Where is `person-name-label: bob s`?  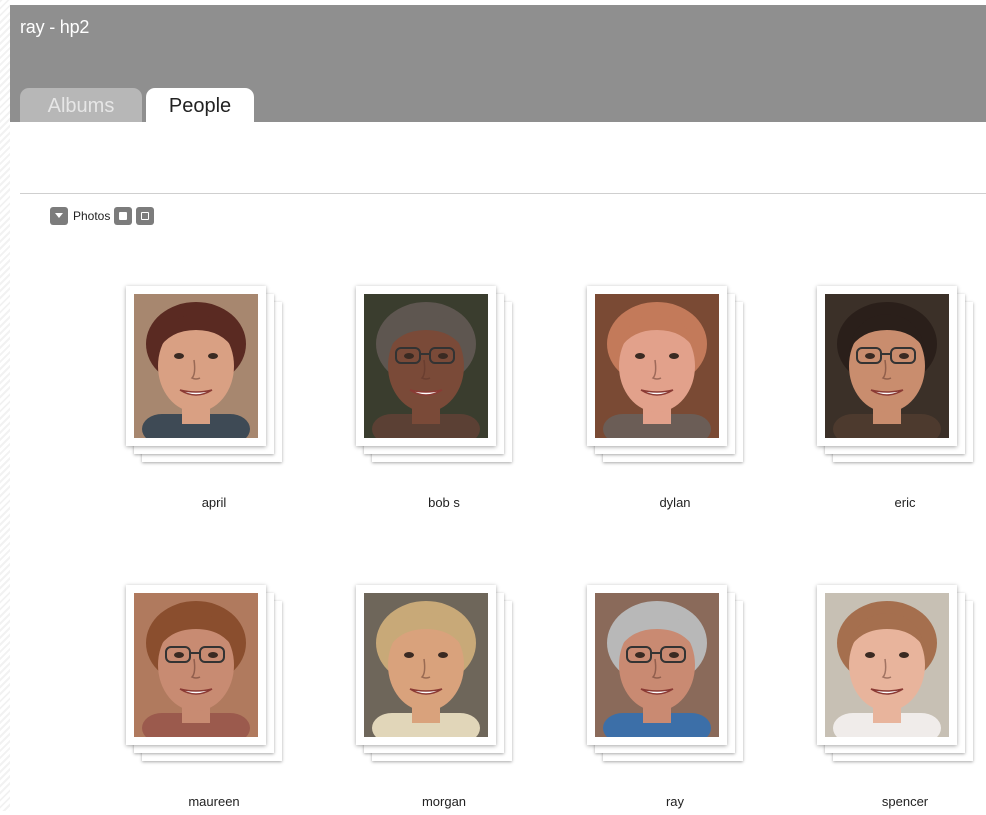 person-name-label: bob s is located at coordinates (444, 502).